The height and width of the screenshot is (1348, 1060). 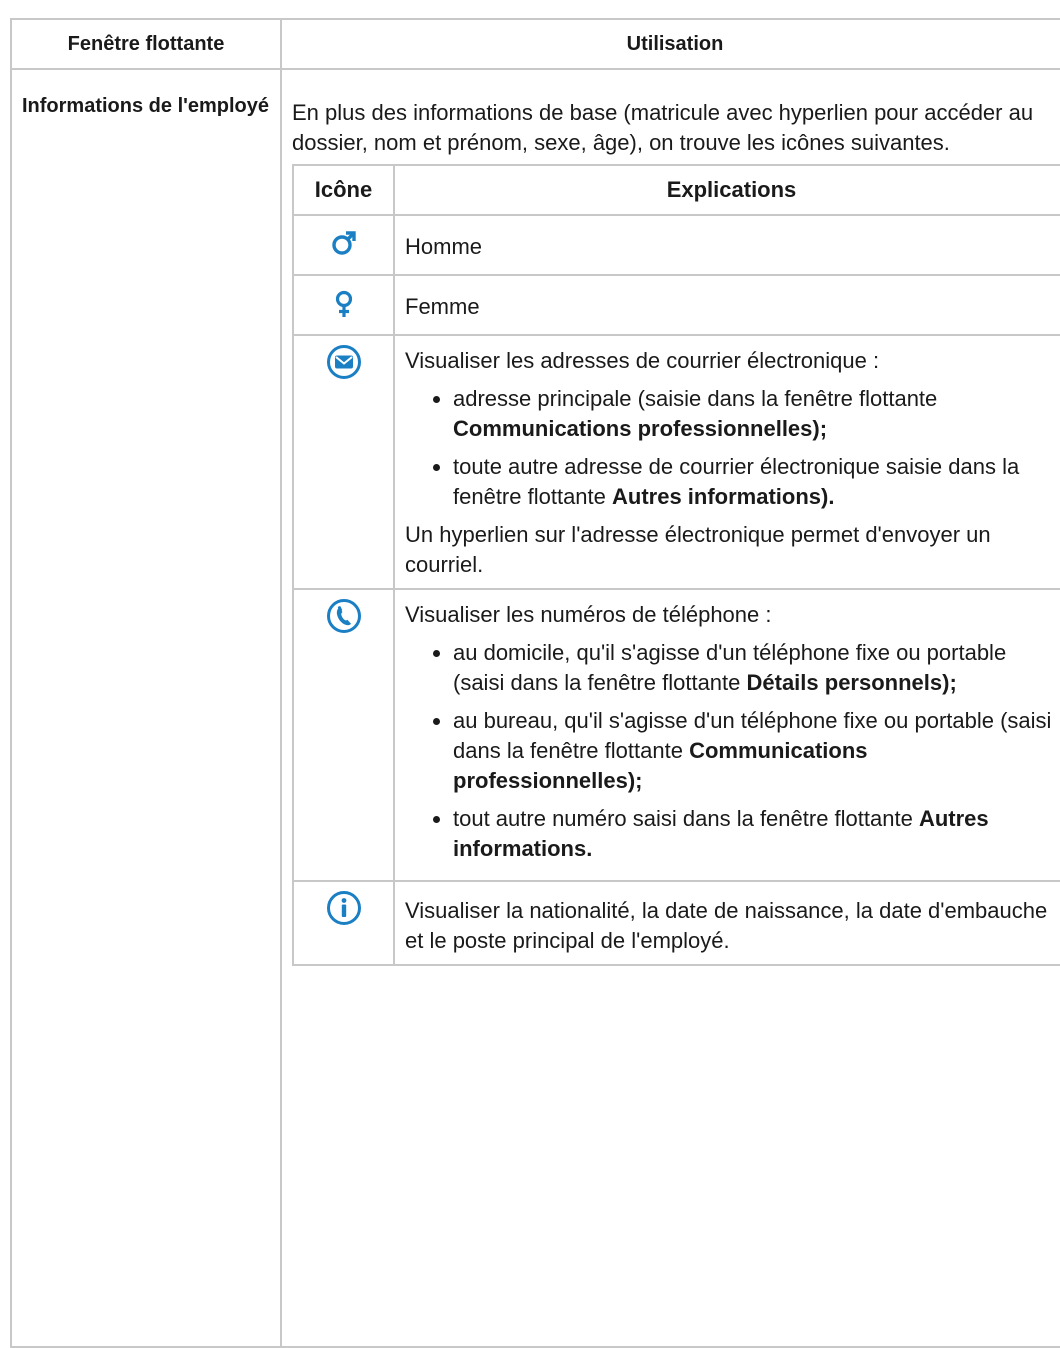 What do you see at coordinates (343, 616) in the screenshot?
I see `phone-icon` at bounding box center [343, 616].